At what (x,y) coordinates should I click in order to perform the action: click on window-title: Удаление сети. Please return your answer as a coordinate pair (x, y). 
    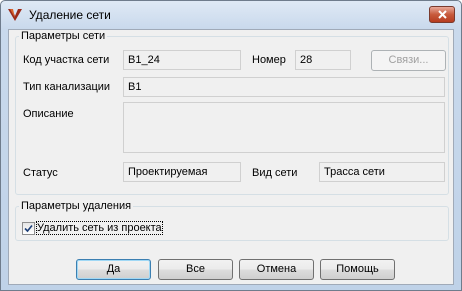
    Looking at the image, I should click on (70, 15).